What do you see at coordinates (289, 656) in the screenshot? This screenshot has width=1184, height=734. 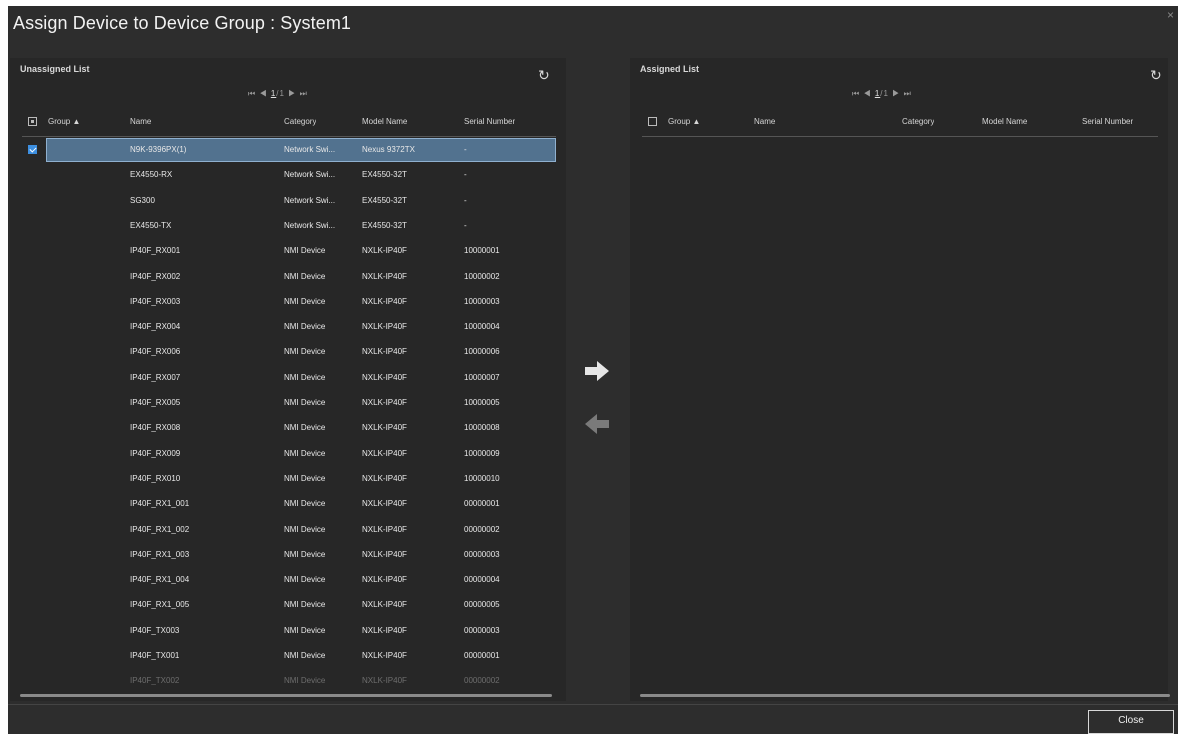 I see `table-row: IP40F_TX001 NMI Device NXLK-IP40F 00000001` at bounding box center [289, 656].